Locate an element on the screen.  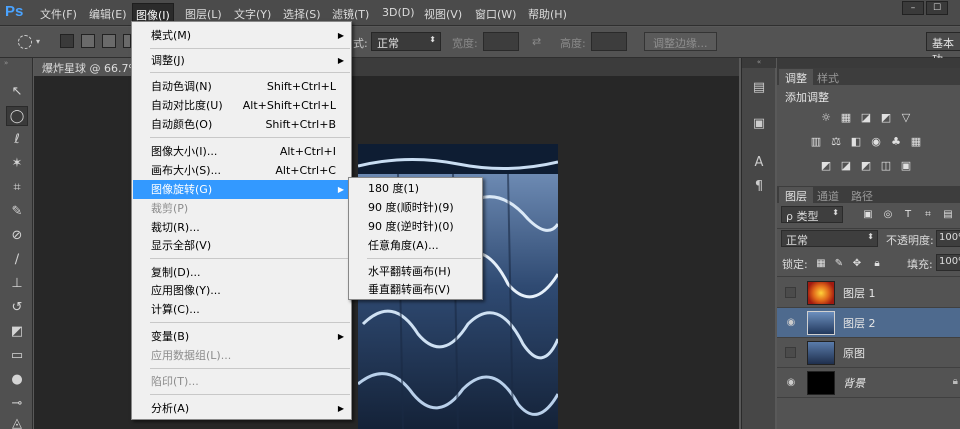
eraser-icon: ◩ is located at coordinates (17, 332).